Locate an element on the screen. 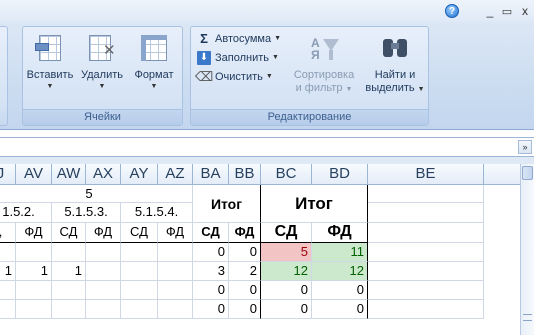  sd-total-label-cell: СД is located at coordinates (211, 233).